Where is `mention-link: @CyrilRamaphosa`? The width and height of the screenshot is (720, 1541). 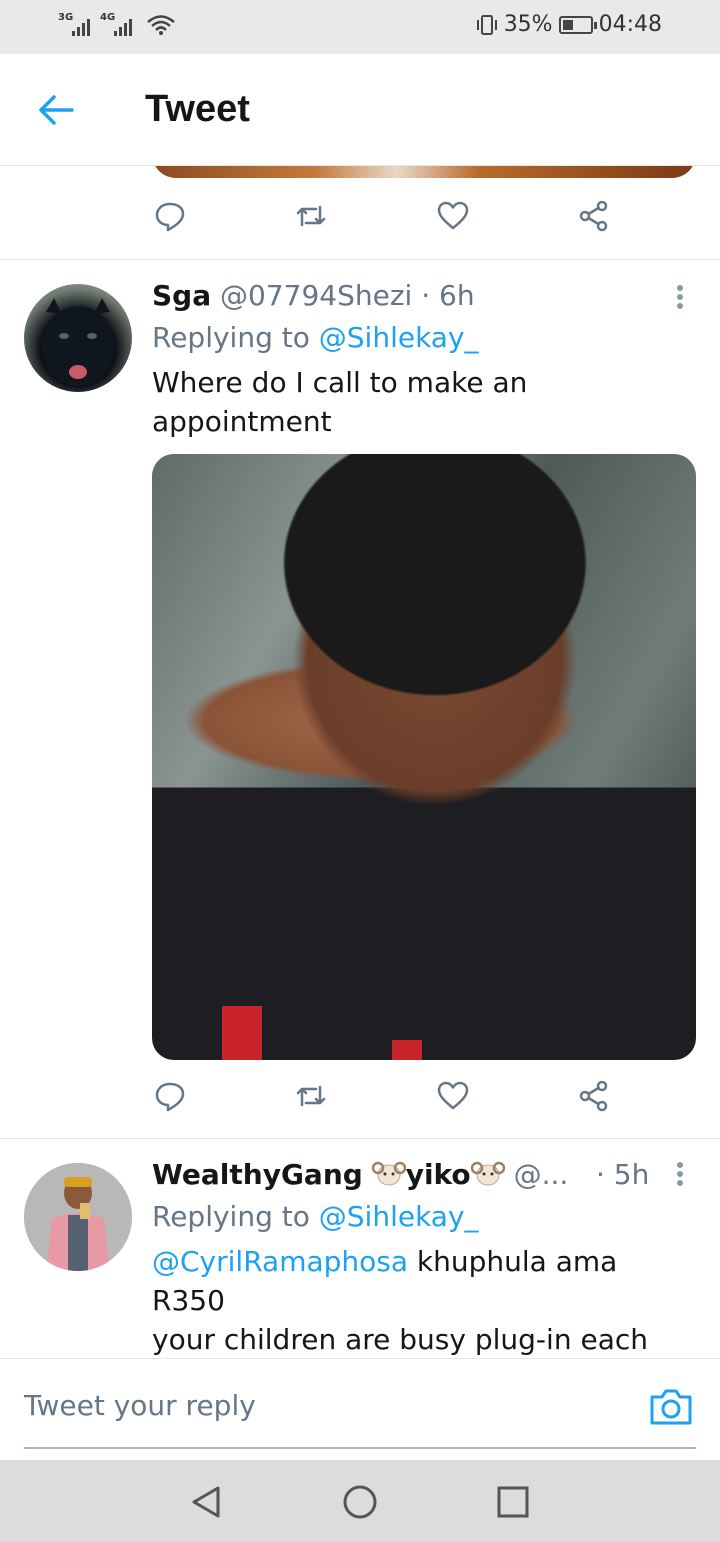
mention-link: @CyrilRamaphosa is located at coordinates (280, 1261).